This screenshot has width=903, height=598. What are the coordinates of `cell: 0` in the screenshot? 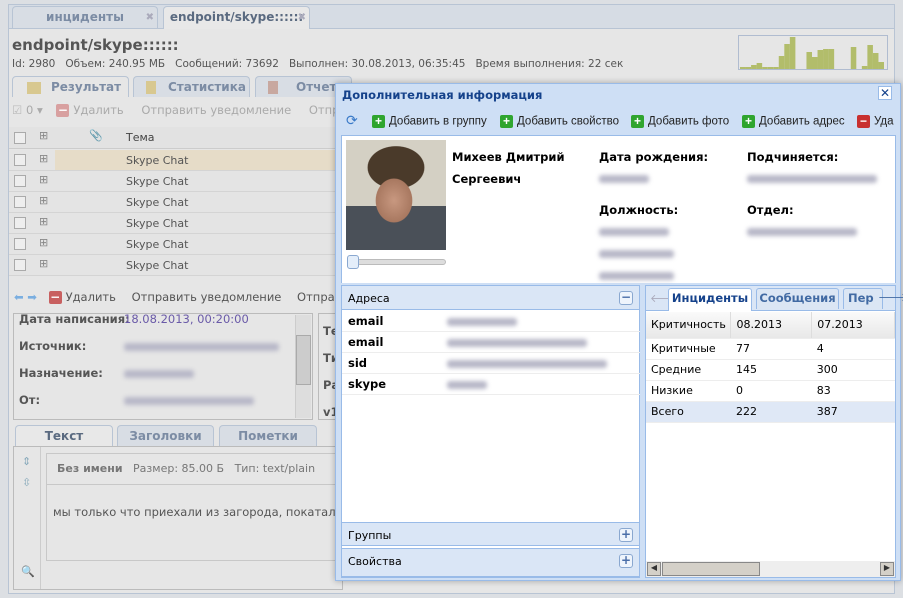 It's located at (771, 391).